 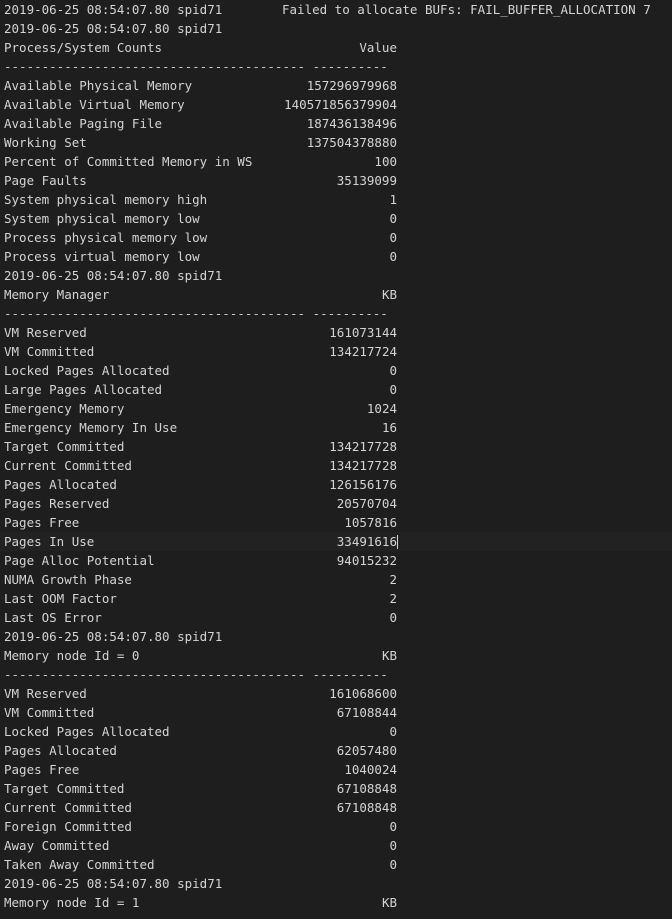 I want to click on log-entry-line: Percent of Committed Memory in WS 100, so click(x=336, y=161).